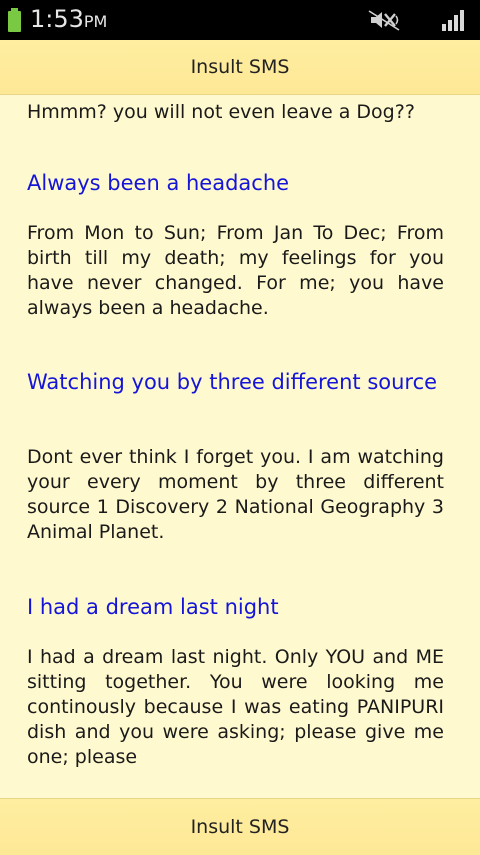 This screenshot has width=480, height=855. I want to click on status-bar: 1:53PM, so click(240, 20).